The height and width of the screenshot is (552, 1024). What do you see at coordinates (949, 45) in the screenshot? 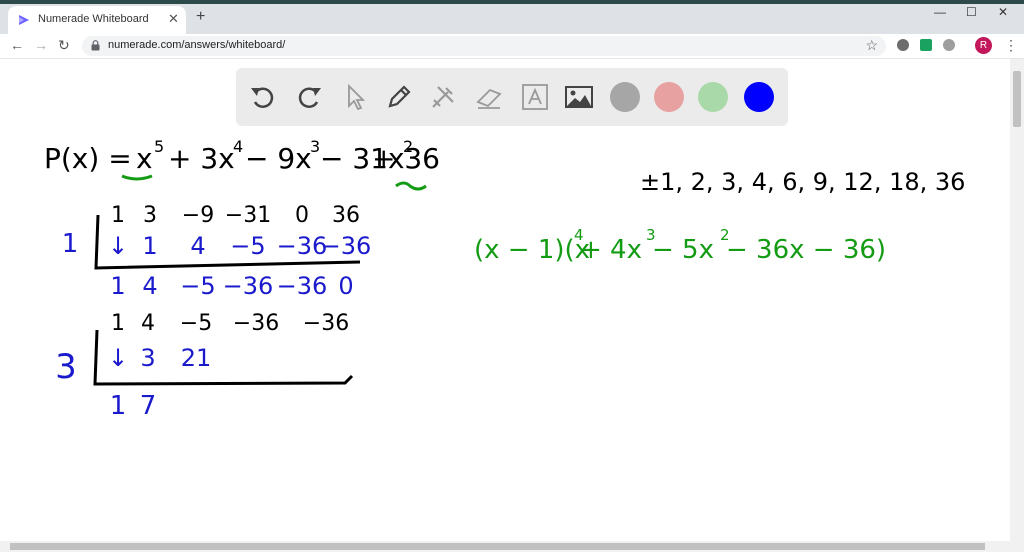
I see `account-extension-icon` at bounding box center [949, 45].